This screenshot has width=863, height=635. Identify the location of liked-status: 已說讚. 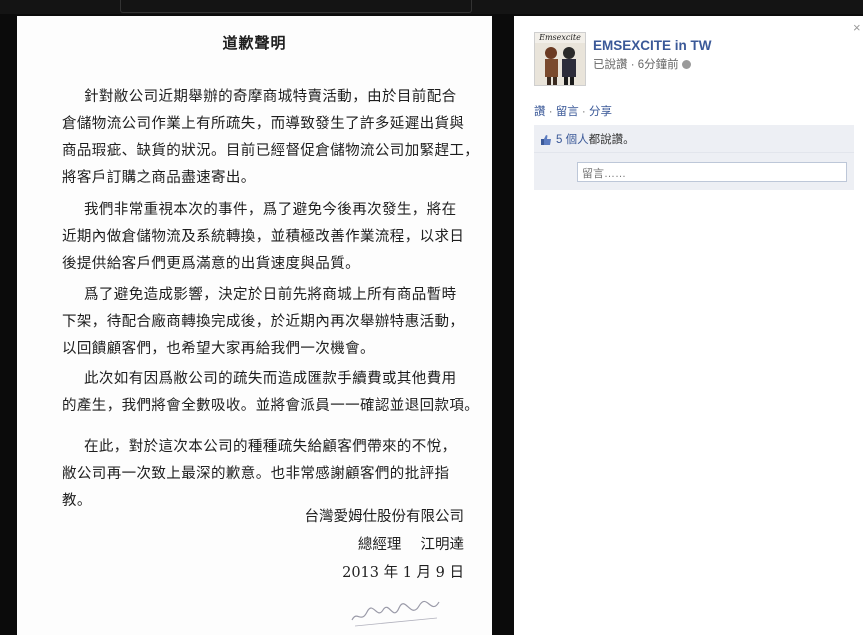
(610, 65).